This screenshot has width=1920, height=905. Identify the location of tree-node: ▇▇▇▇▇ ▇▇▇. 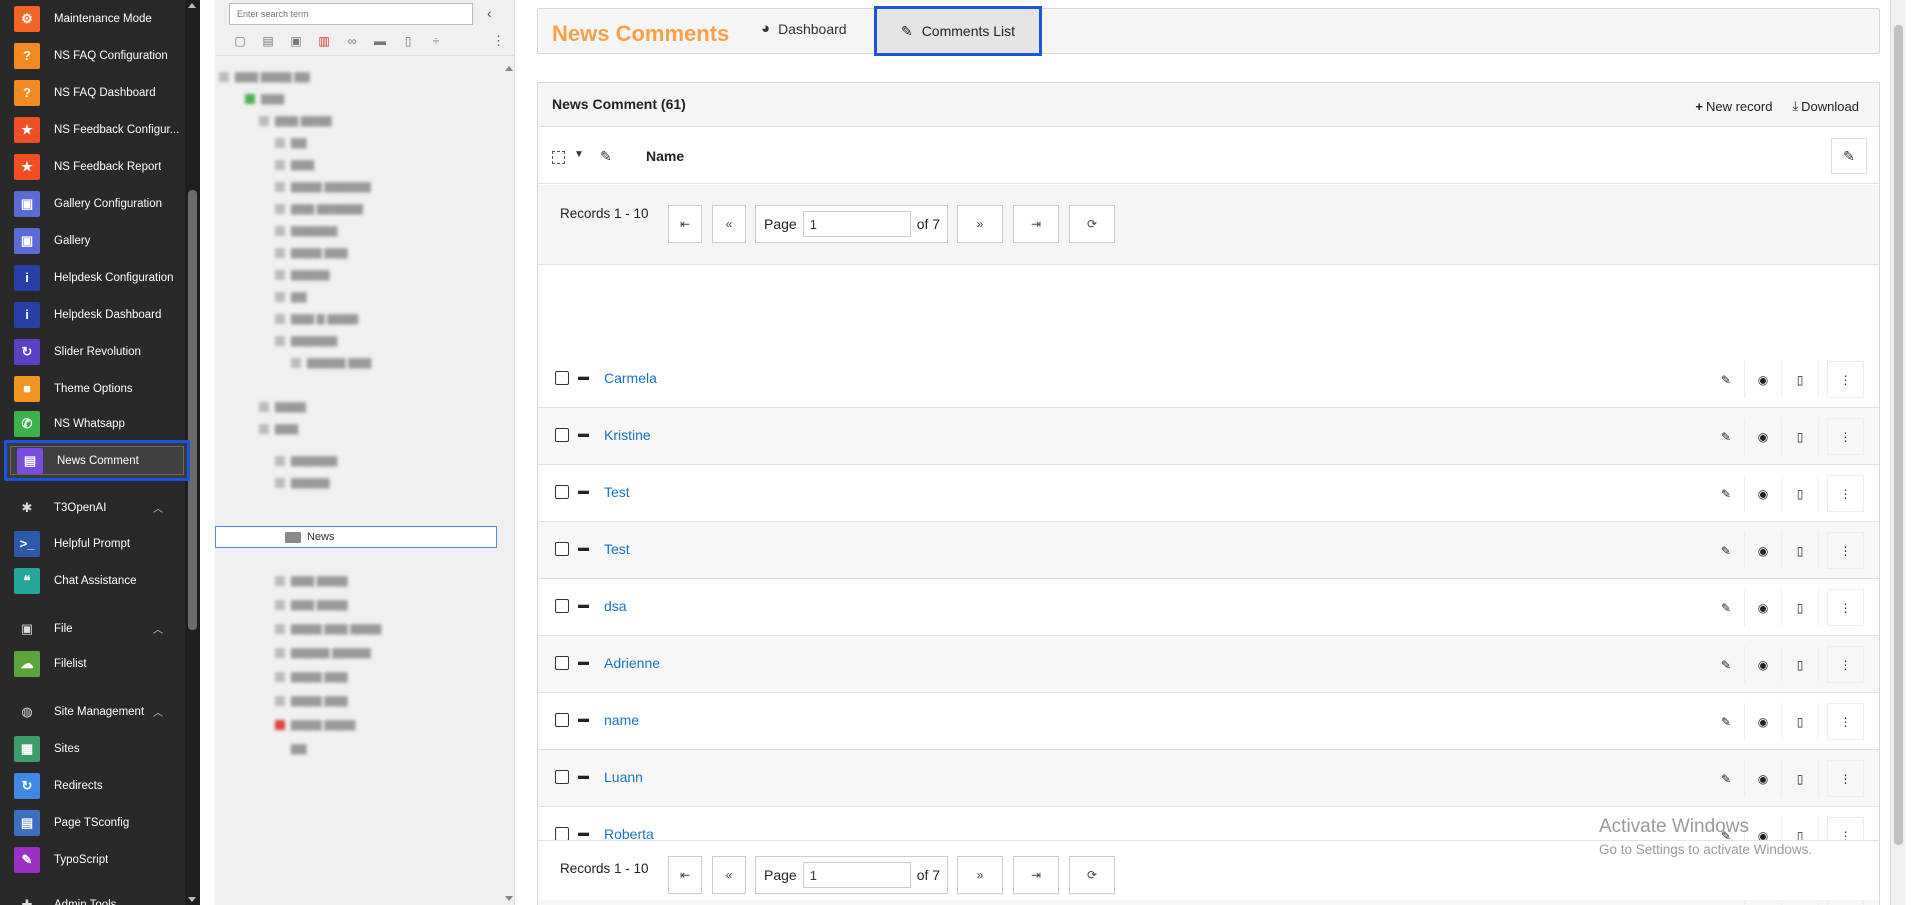
(361, 363).